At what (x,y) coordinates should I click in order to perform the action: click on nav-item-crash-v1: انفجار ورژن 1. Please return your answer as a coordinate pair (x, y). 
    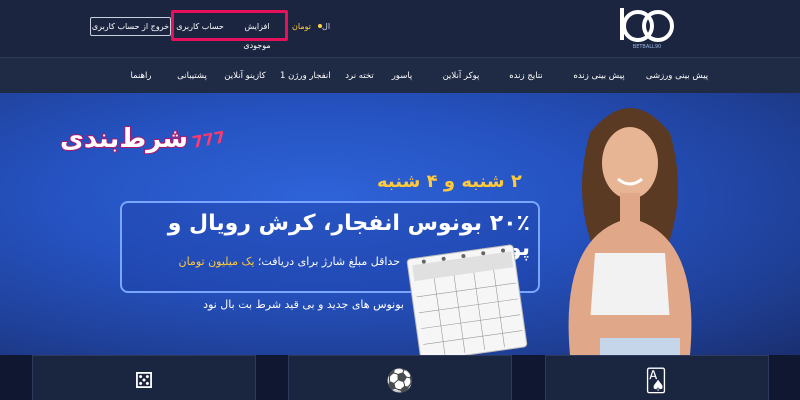
    Looking at the image, I should click on (305, 76).